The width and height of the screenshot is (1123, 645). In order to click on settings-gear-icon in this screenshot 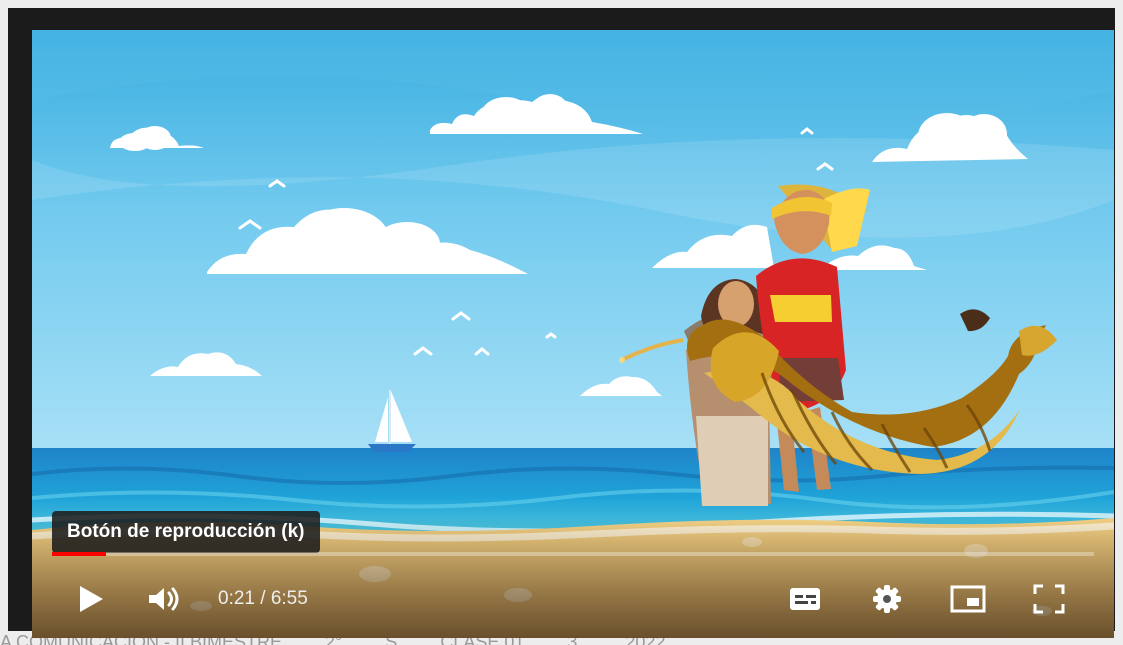, I will do `click(887, 599)`.